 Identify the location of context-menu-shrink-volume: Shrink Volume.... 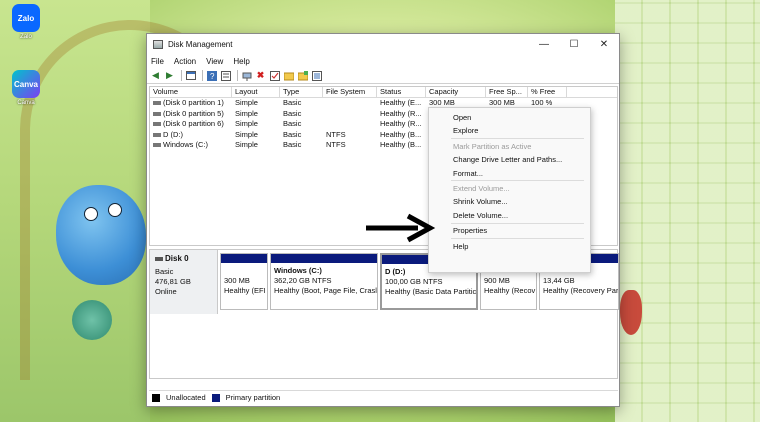
(509, 201).